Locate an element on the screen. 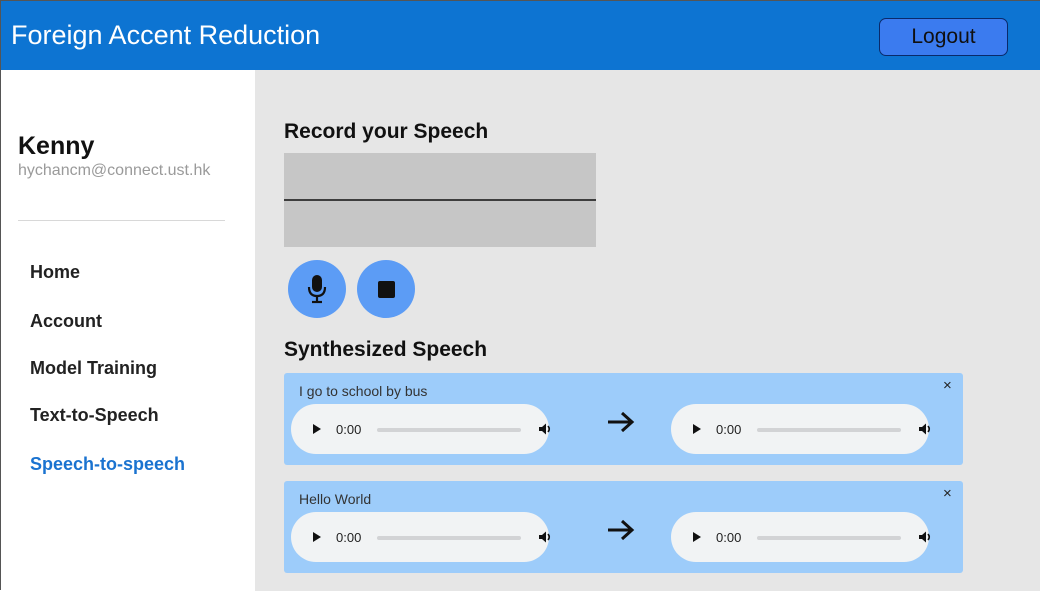  user-name: Kenny is located at coordinates (56, 146).